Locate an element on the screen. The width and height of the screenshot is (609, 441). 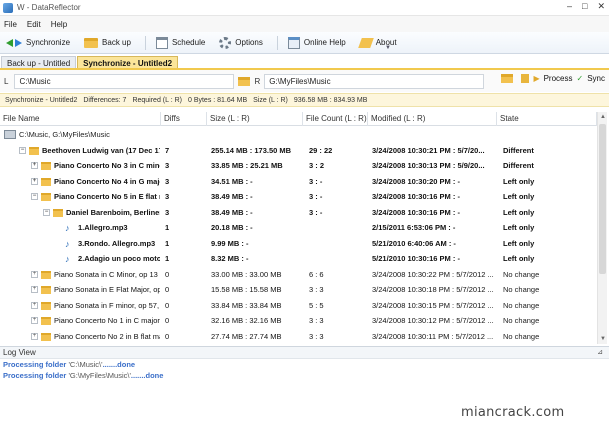
column-state: State is located at coordinates (547, 119).